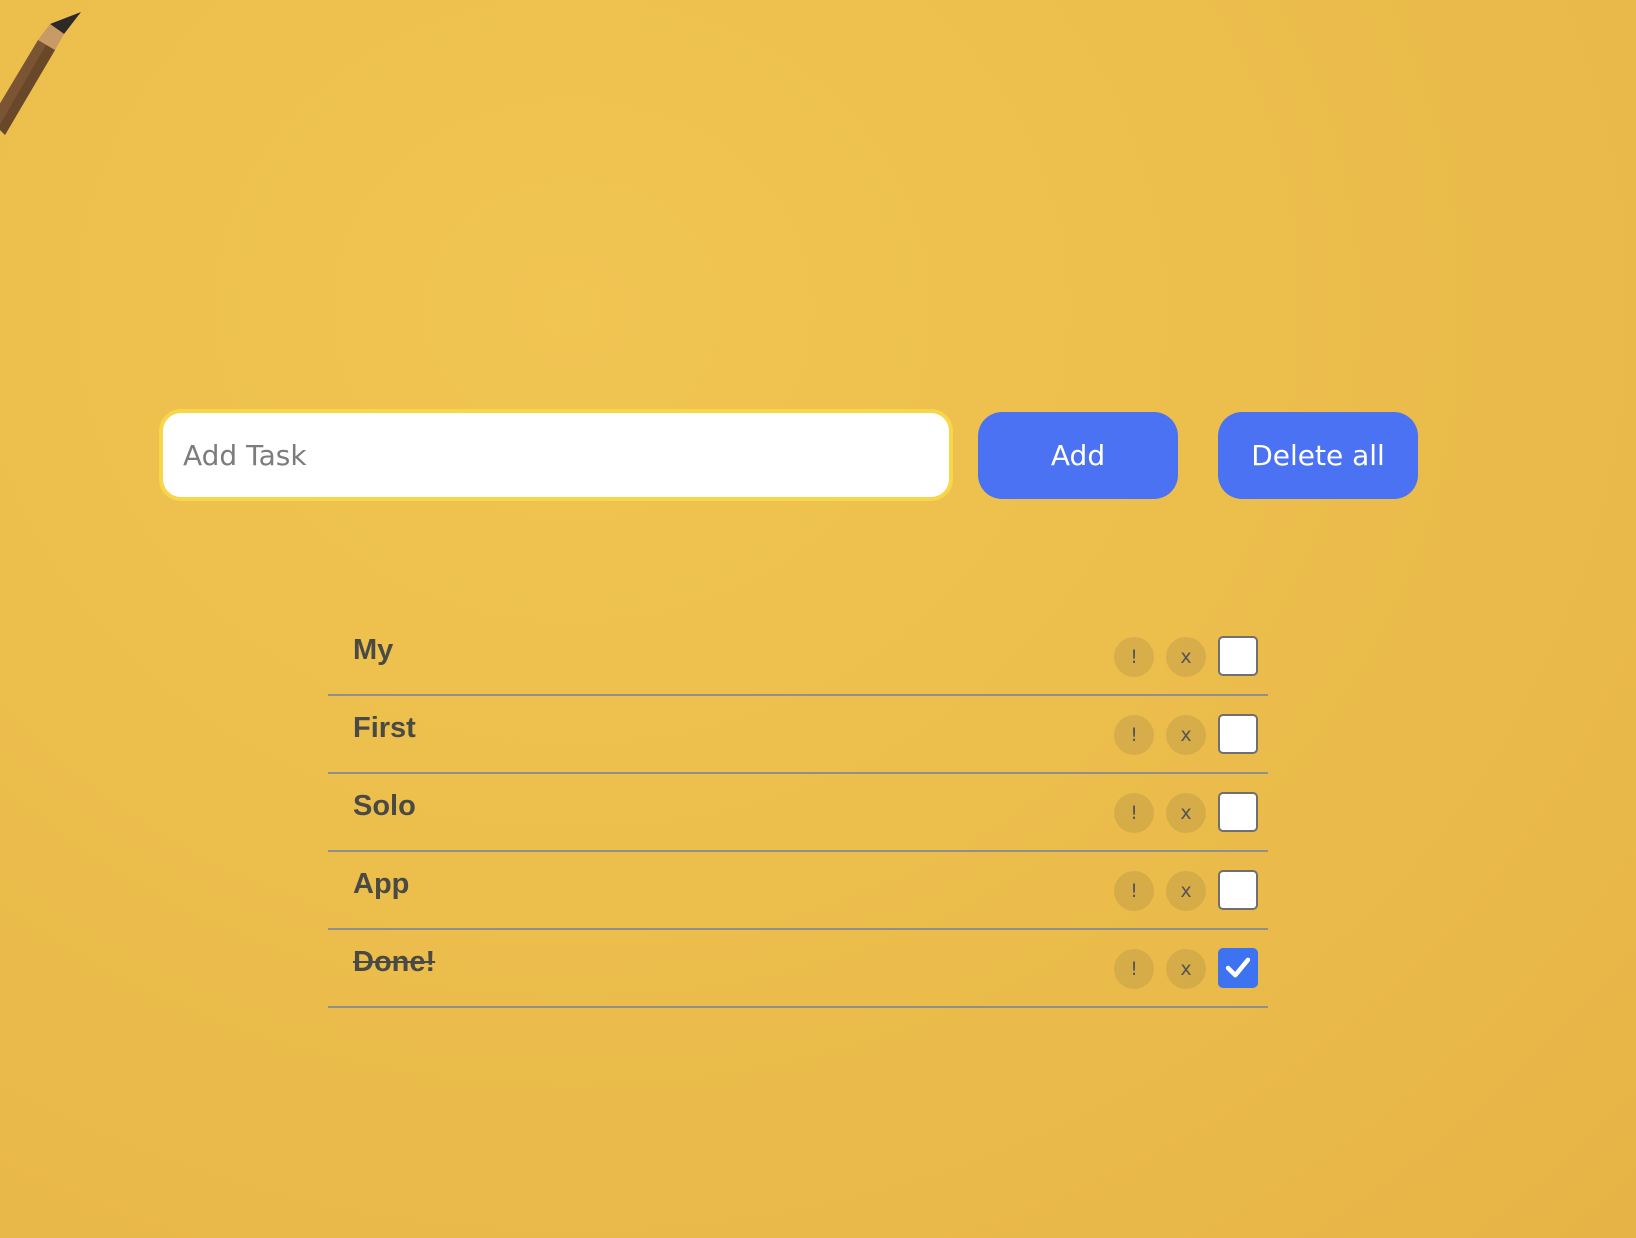  I want to click on task-label: Solo, so click(384, 806).